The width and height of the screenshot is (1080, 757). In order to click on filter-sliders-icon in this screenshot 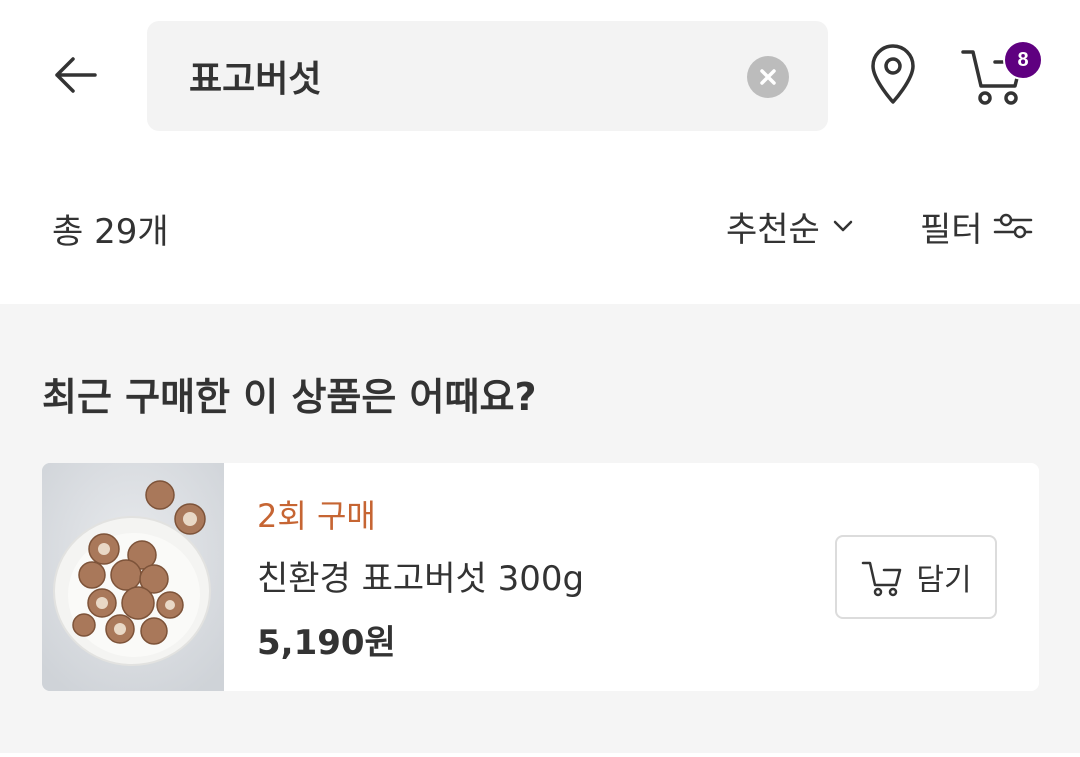, I will do `click(1012, 226)`.